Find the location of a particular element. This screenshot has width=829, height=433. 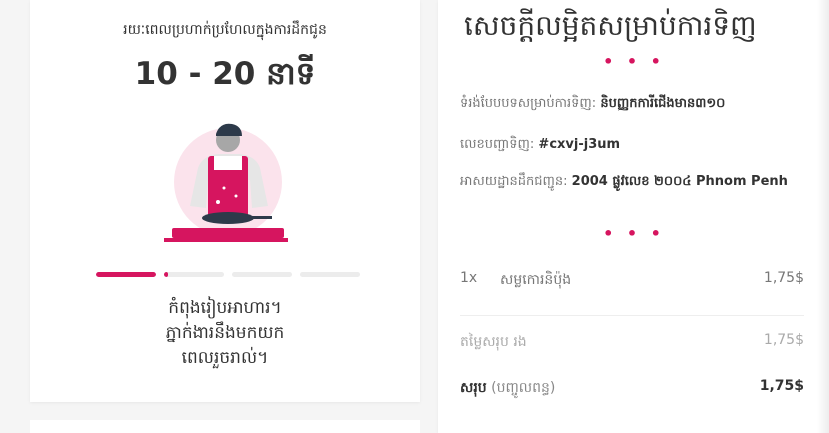

address-label: អាសយដ្ឋានដឹកជញ្ជូន: is located at coordinates (514, 181).